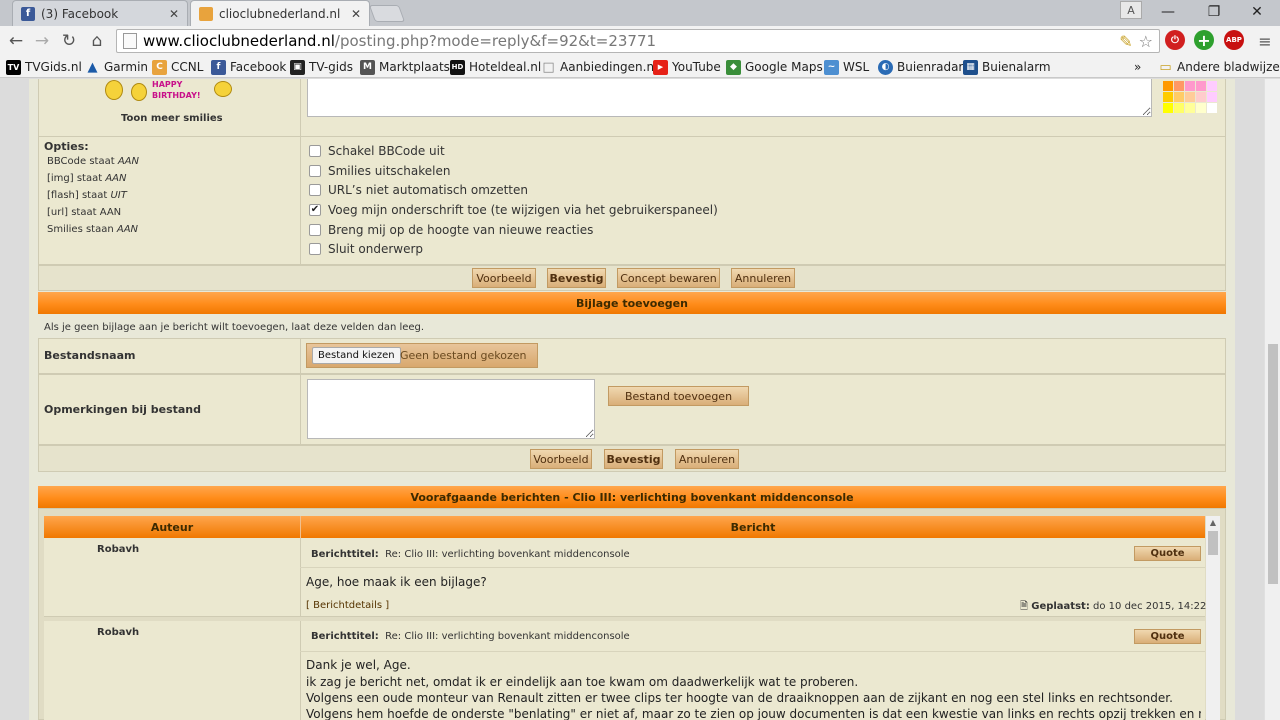  What do you see at coordinates (1125, 41) in the screenshot?
I see `paint-icon: ✎` at bounding box center [1125, 41].